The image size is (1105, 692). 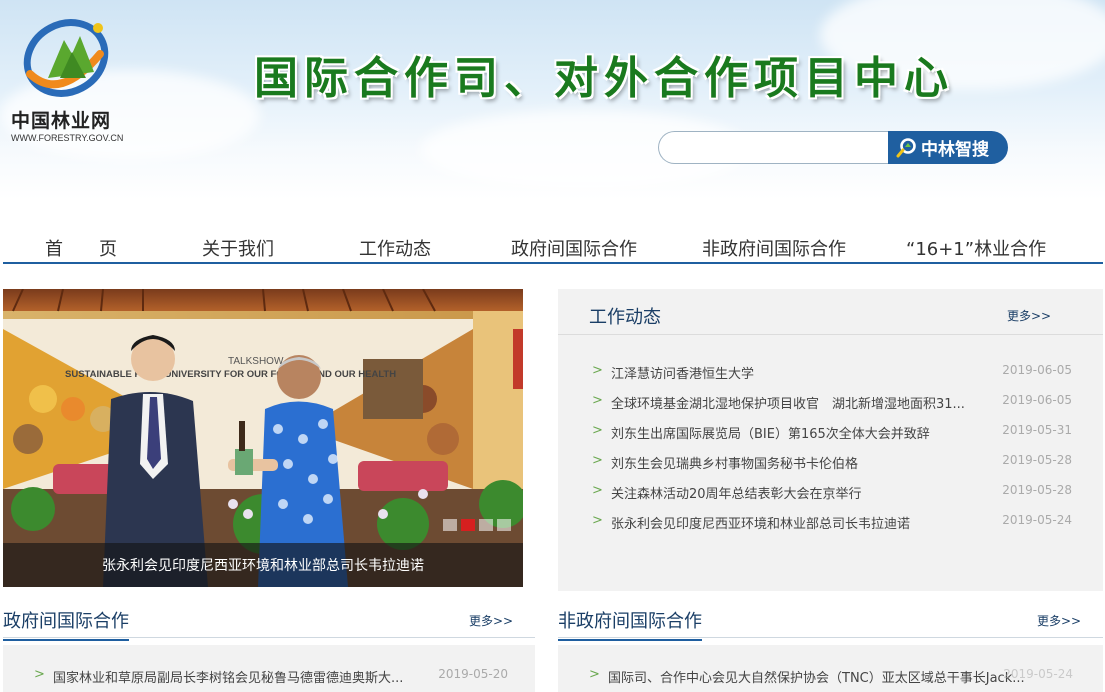 I want to click on nav-item-about: 关于我们, so click(x=238, y=248).